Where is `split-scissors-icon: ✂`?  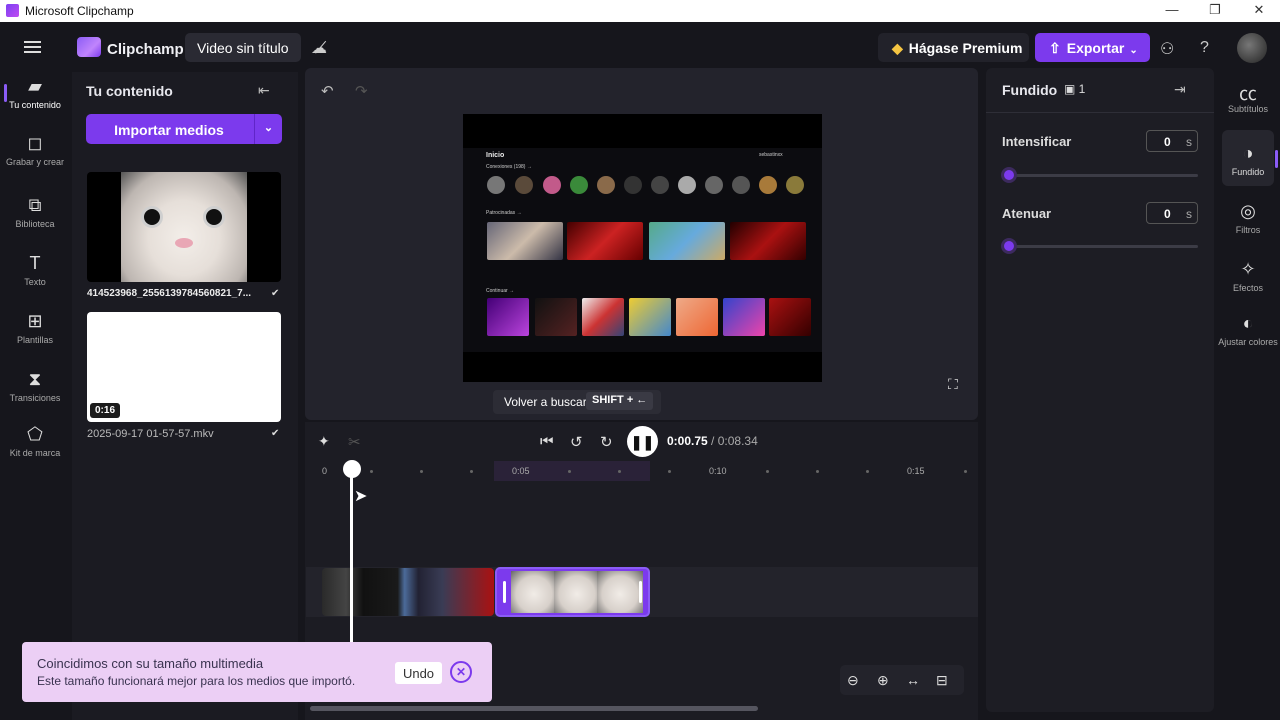 split-scissors-icon: ✂ is located at coordinates (354, 442).